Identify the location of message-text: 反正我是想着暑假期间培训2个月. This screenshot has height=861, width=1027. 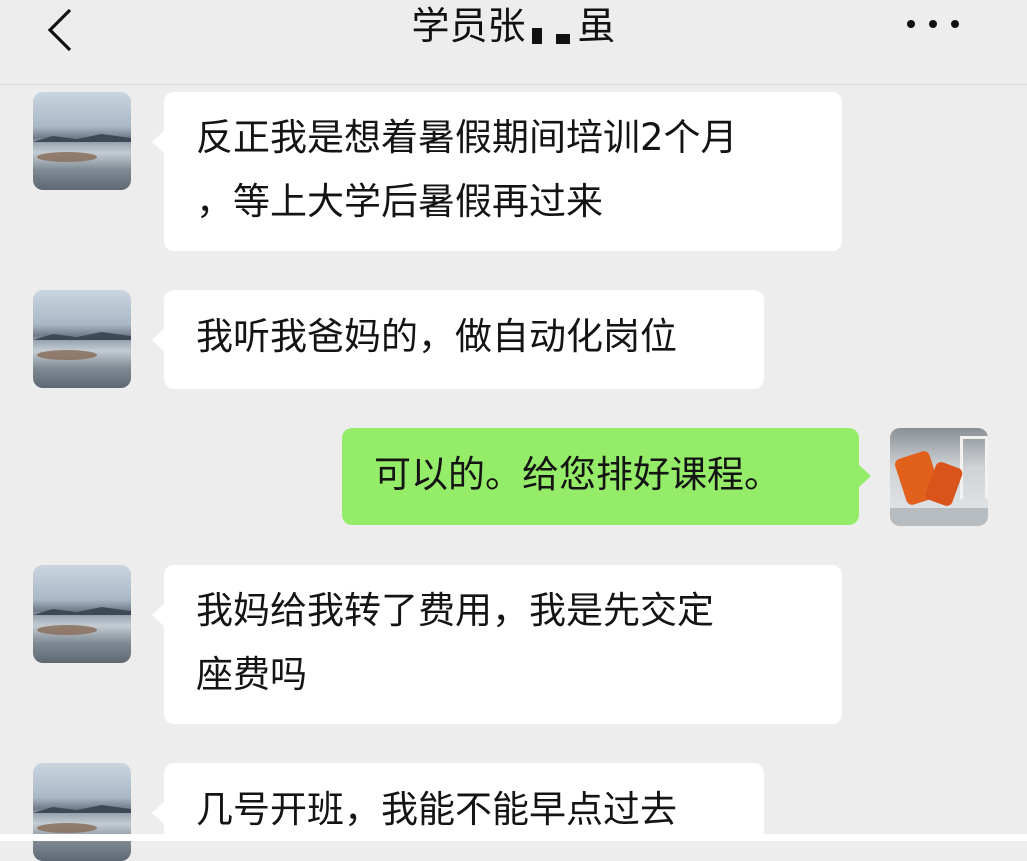
(467, 137).